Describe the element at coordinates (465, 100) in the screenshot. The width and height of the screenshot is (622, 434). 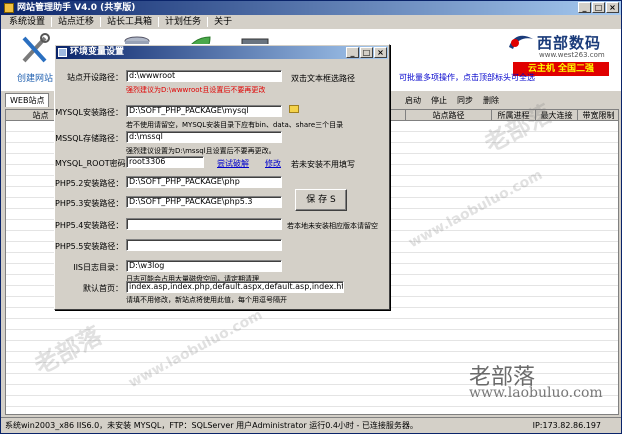
I see `sync-action: 同步` at that location.